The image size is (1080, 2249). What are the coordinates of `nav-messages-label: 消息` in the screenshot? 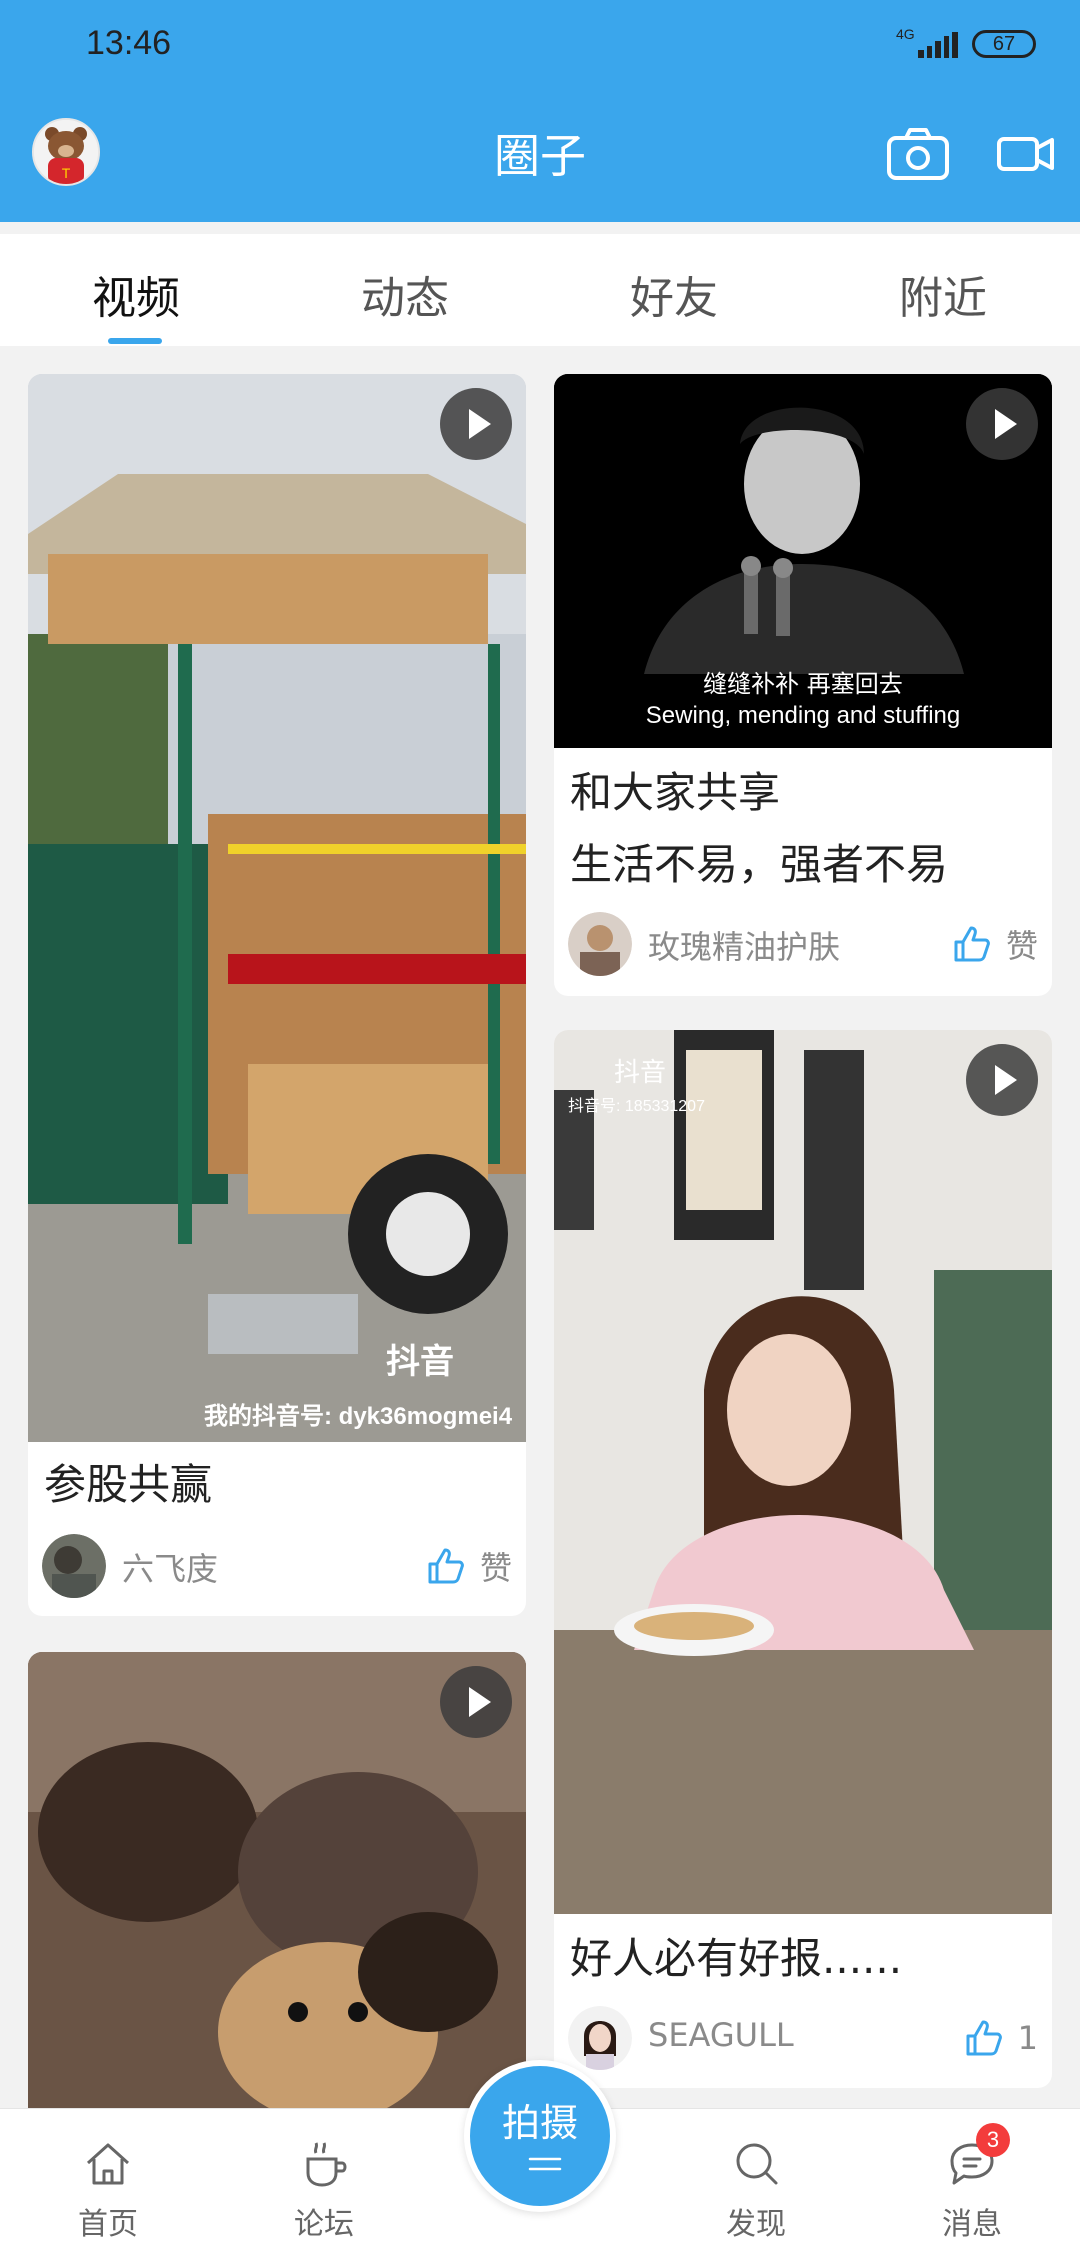 It's located at (972, 2224).